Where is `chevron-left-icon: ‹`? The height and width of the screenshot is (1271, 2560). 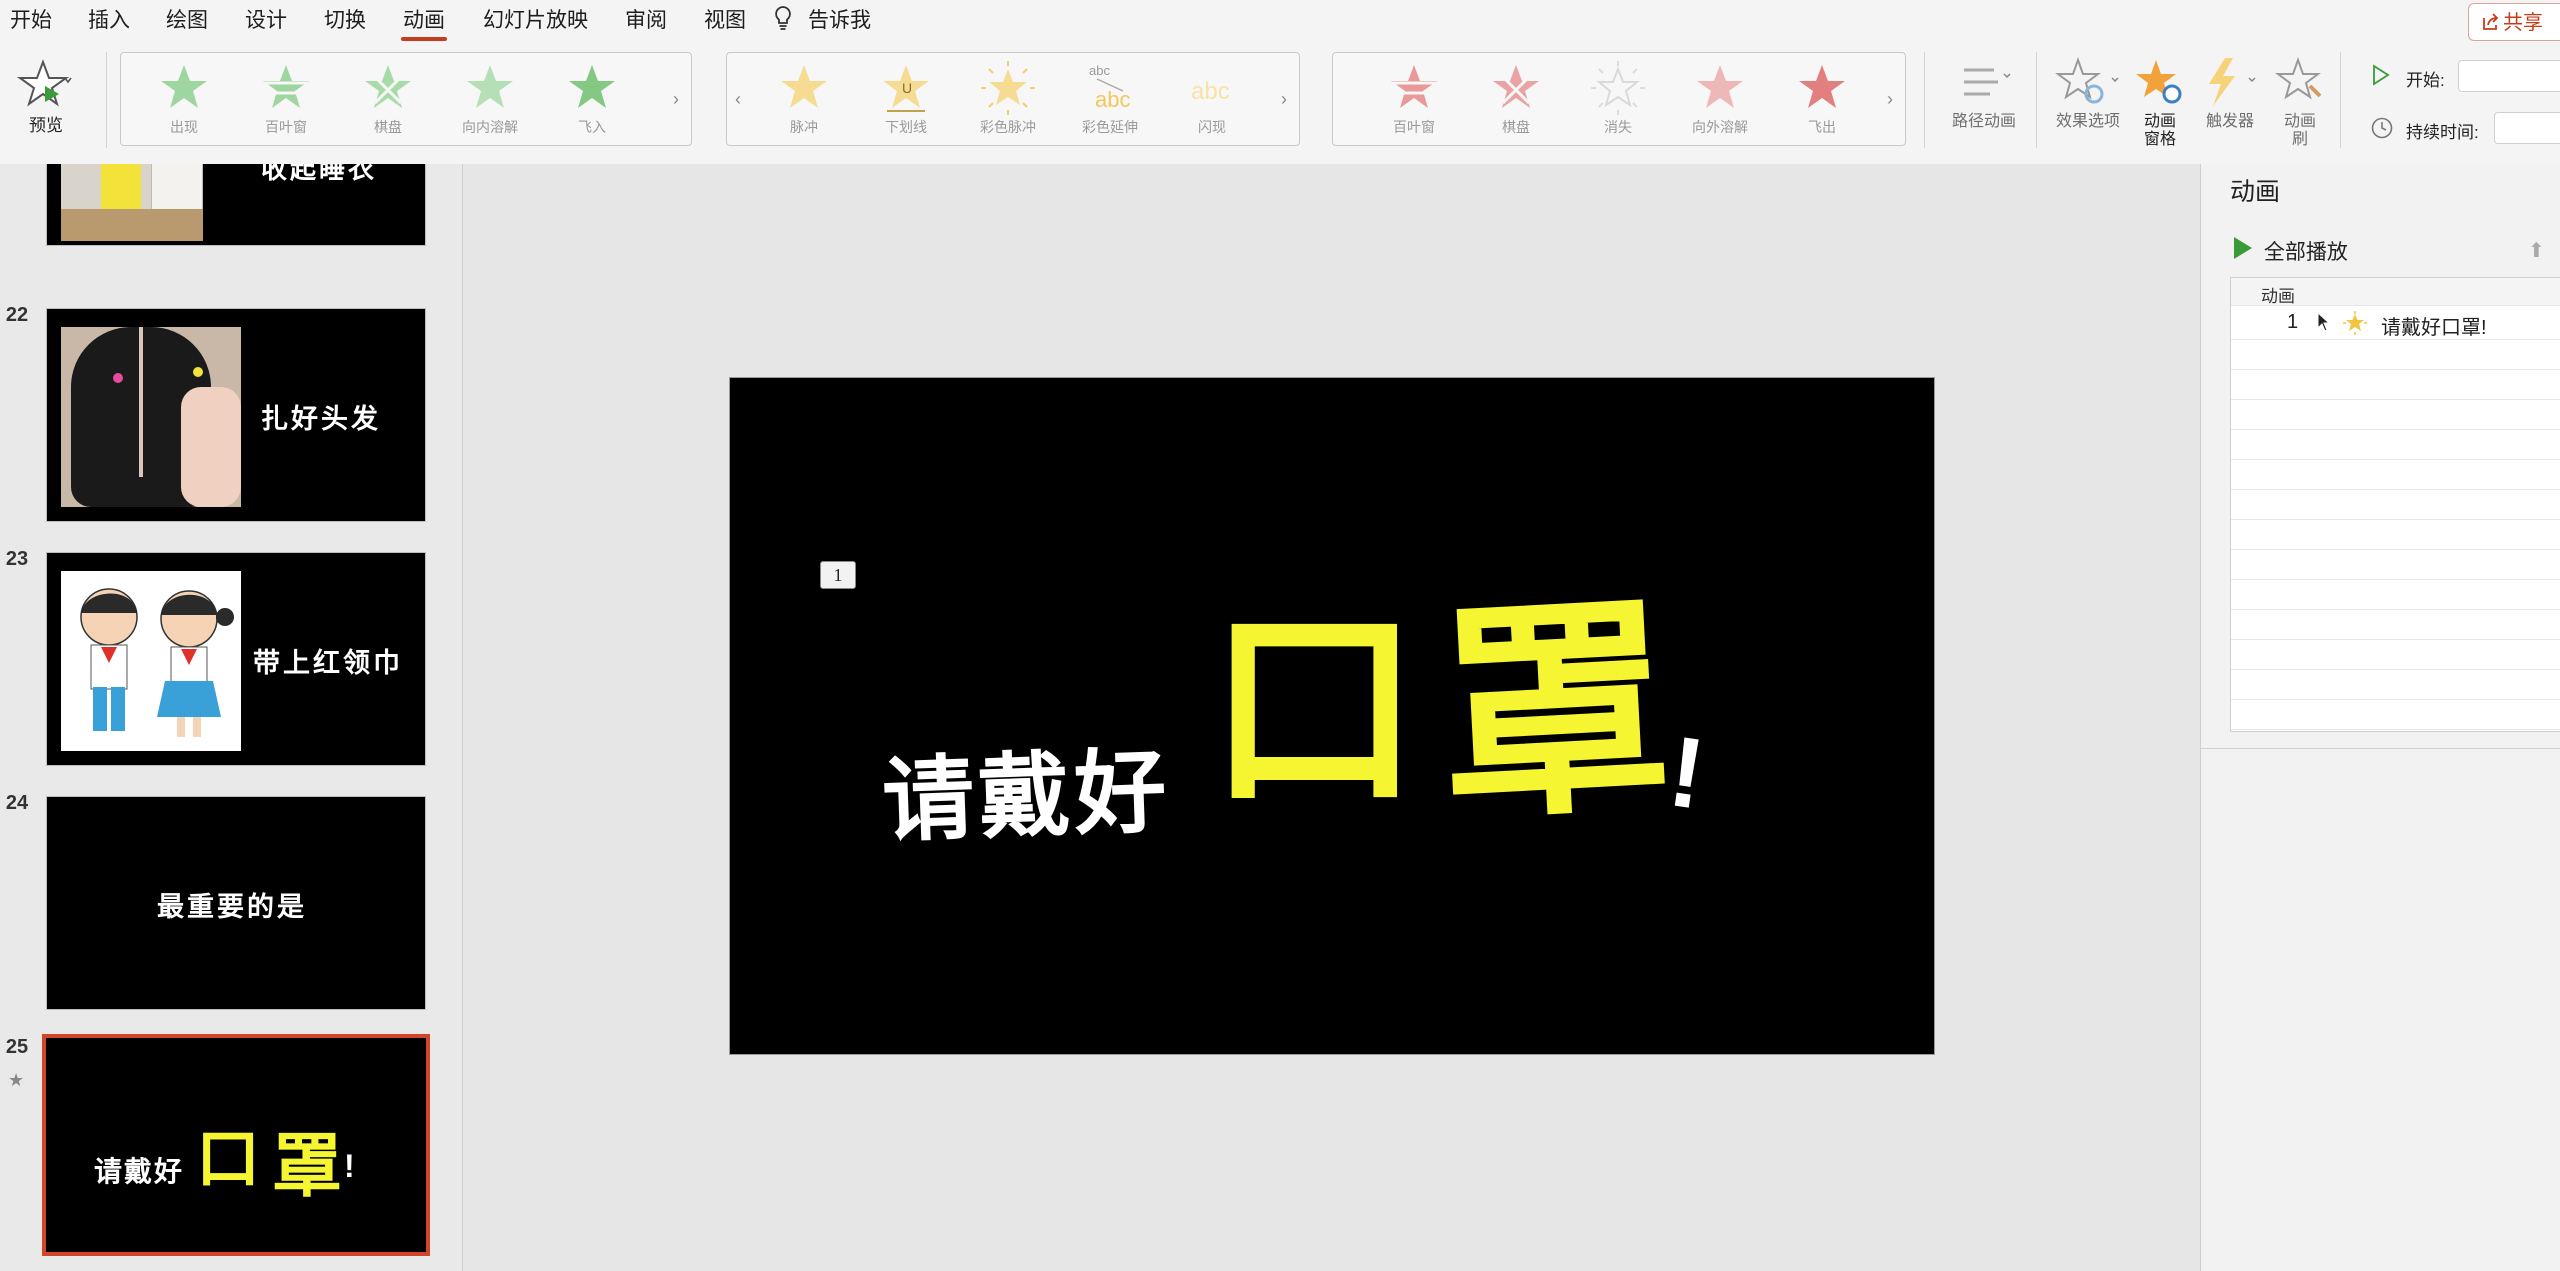 chevron-left-icon: ‹ is located at coordinates (738, 99).